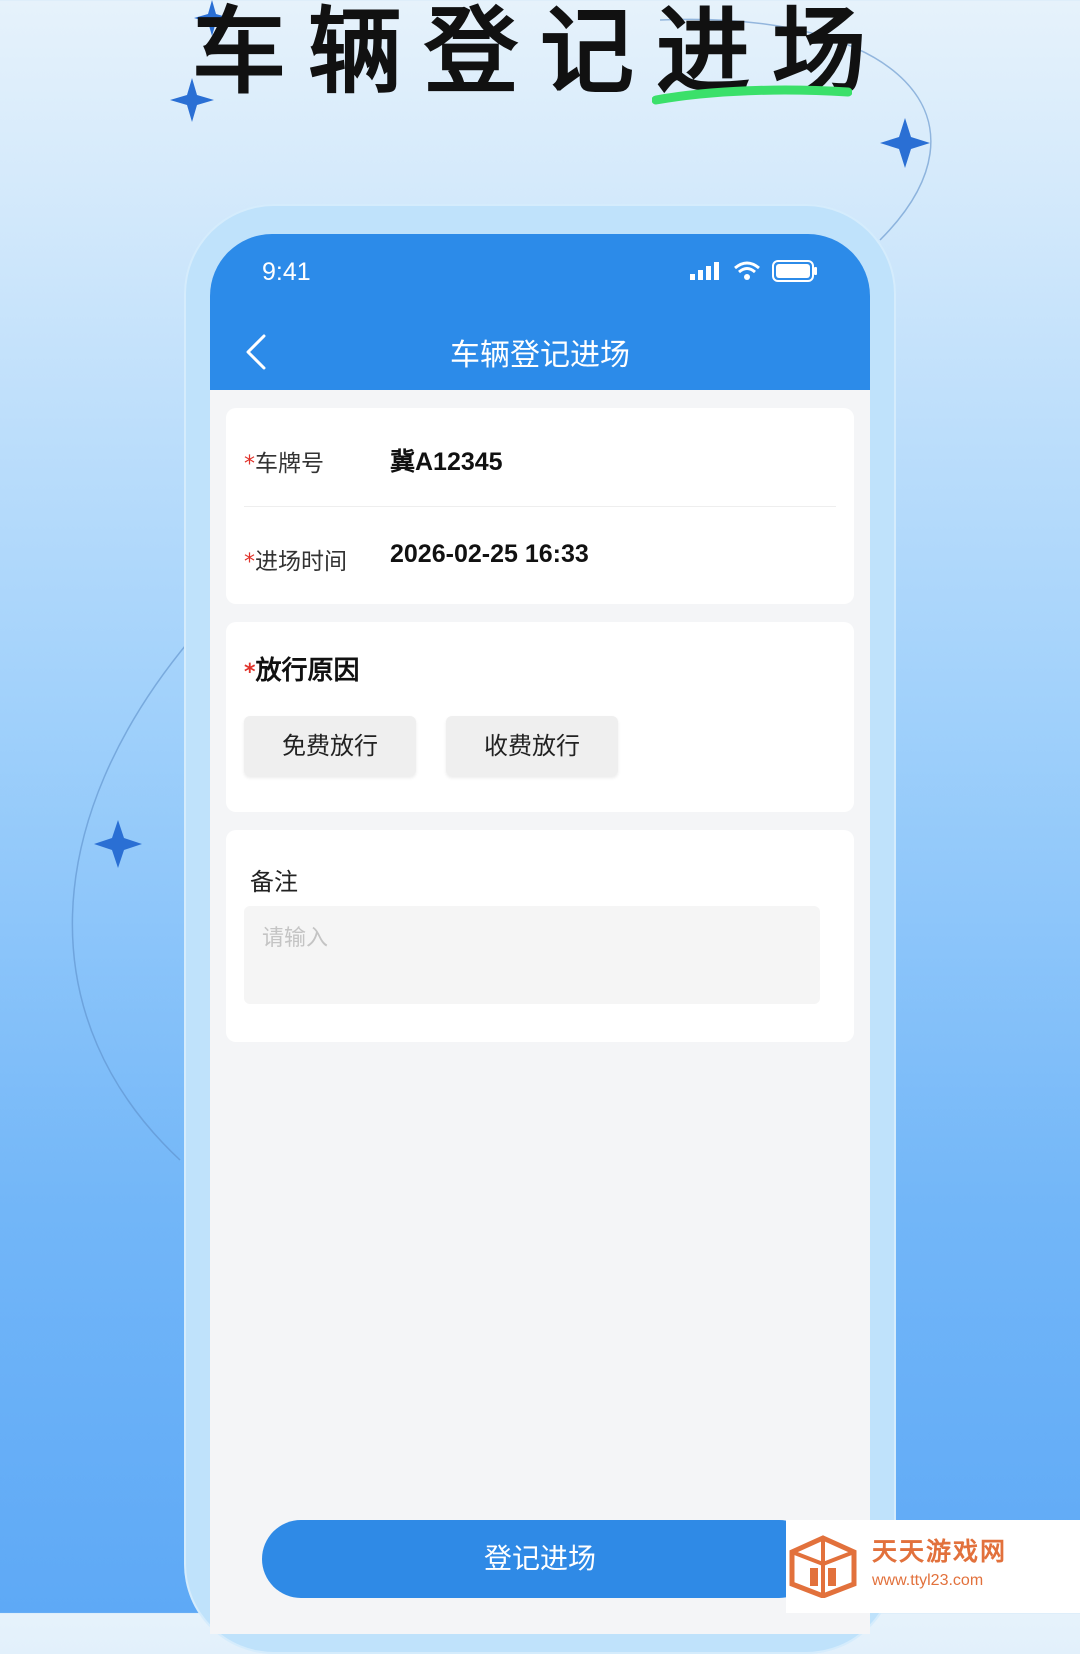  What do you see at coordinates (131, 900) in the screenshot?
I see `orbit-curve-left` at bounding box center [131, 900].